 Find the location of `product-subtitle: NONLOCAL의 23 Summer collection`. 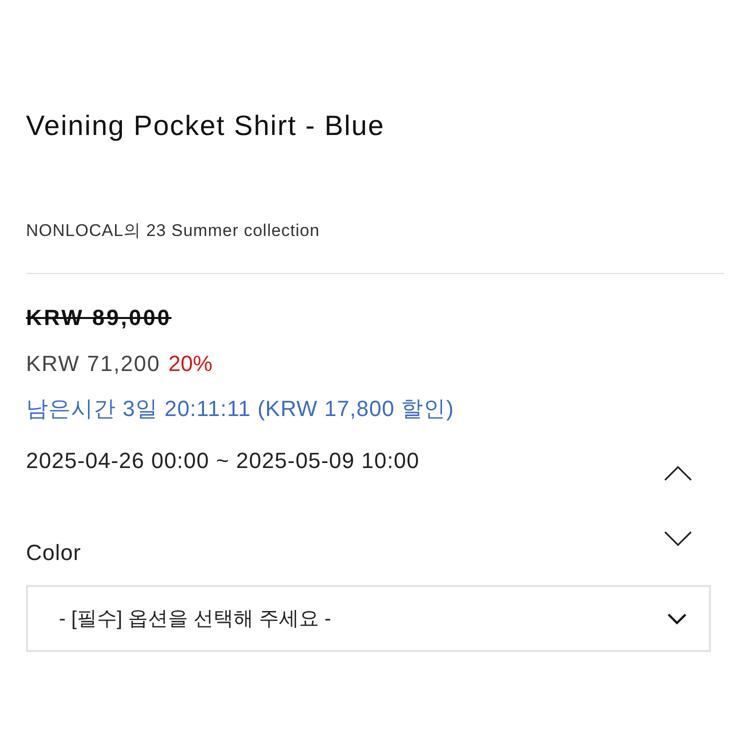

product-subtitle: NONLOCAL의 23 Summer collection is located at coordinates (173, 231).